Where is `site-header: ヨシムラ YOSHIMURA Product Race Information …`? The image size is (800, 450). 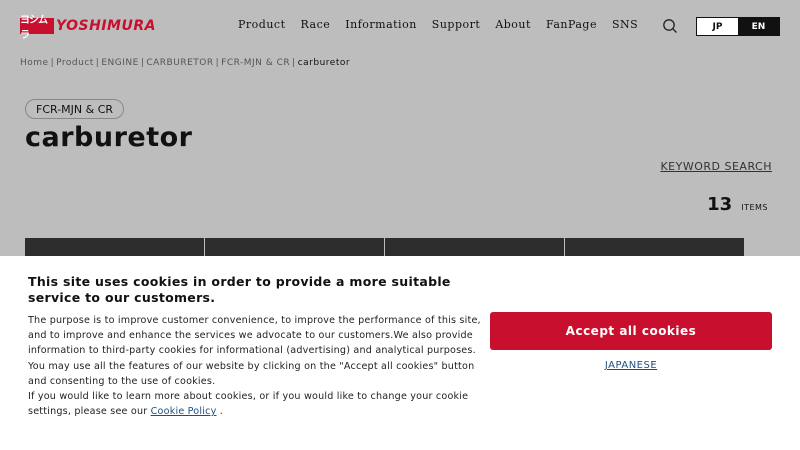 site-header: ヨシムラ YOSHIMURA Product Race Information … is located at coordinates (400, 26).